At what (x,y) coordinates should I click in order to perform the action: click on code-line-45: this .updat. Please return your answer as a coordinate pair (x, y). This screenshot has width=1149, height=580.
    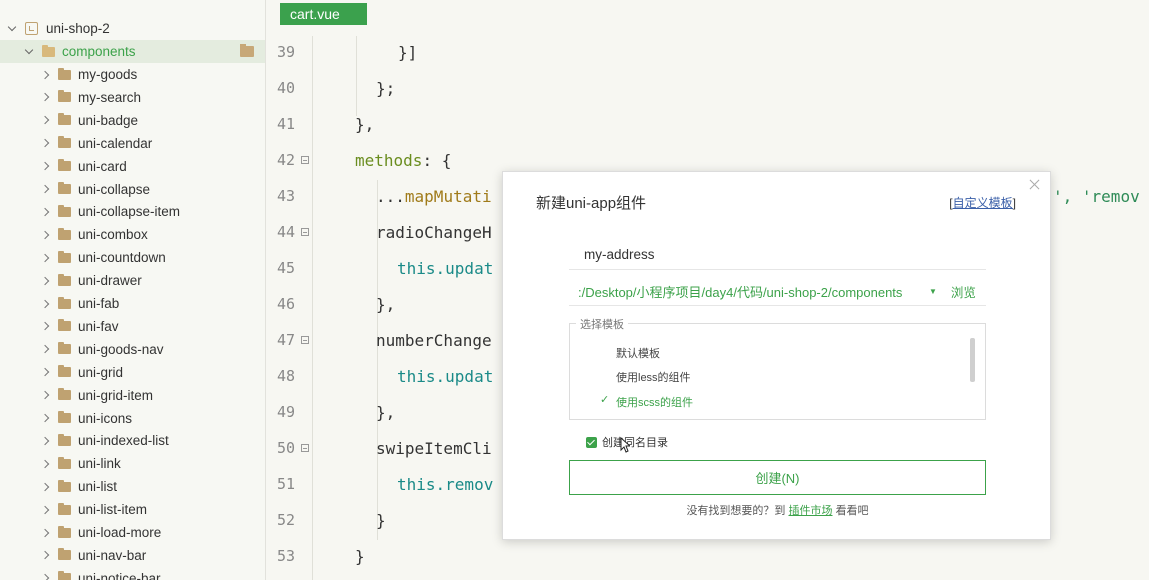
    Looking at the image, I should click on (445, 268).